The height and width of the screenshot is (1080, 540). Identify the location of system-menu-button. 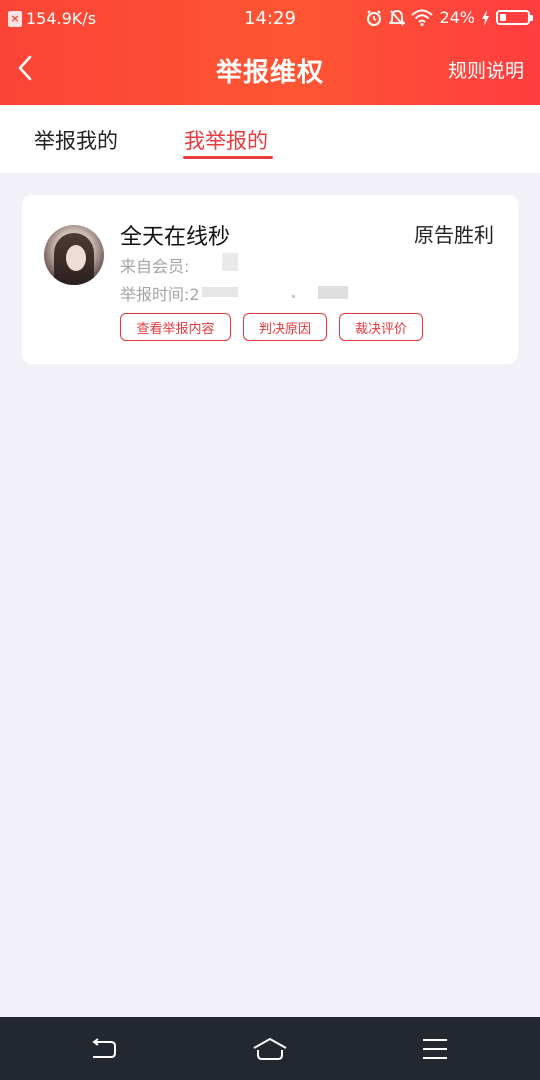
(435, 1049).